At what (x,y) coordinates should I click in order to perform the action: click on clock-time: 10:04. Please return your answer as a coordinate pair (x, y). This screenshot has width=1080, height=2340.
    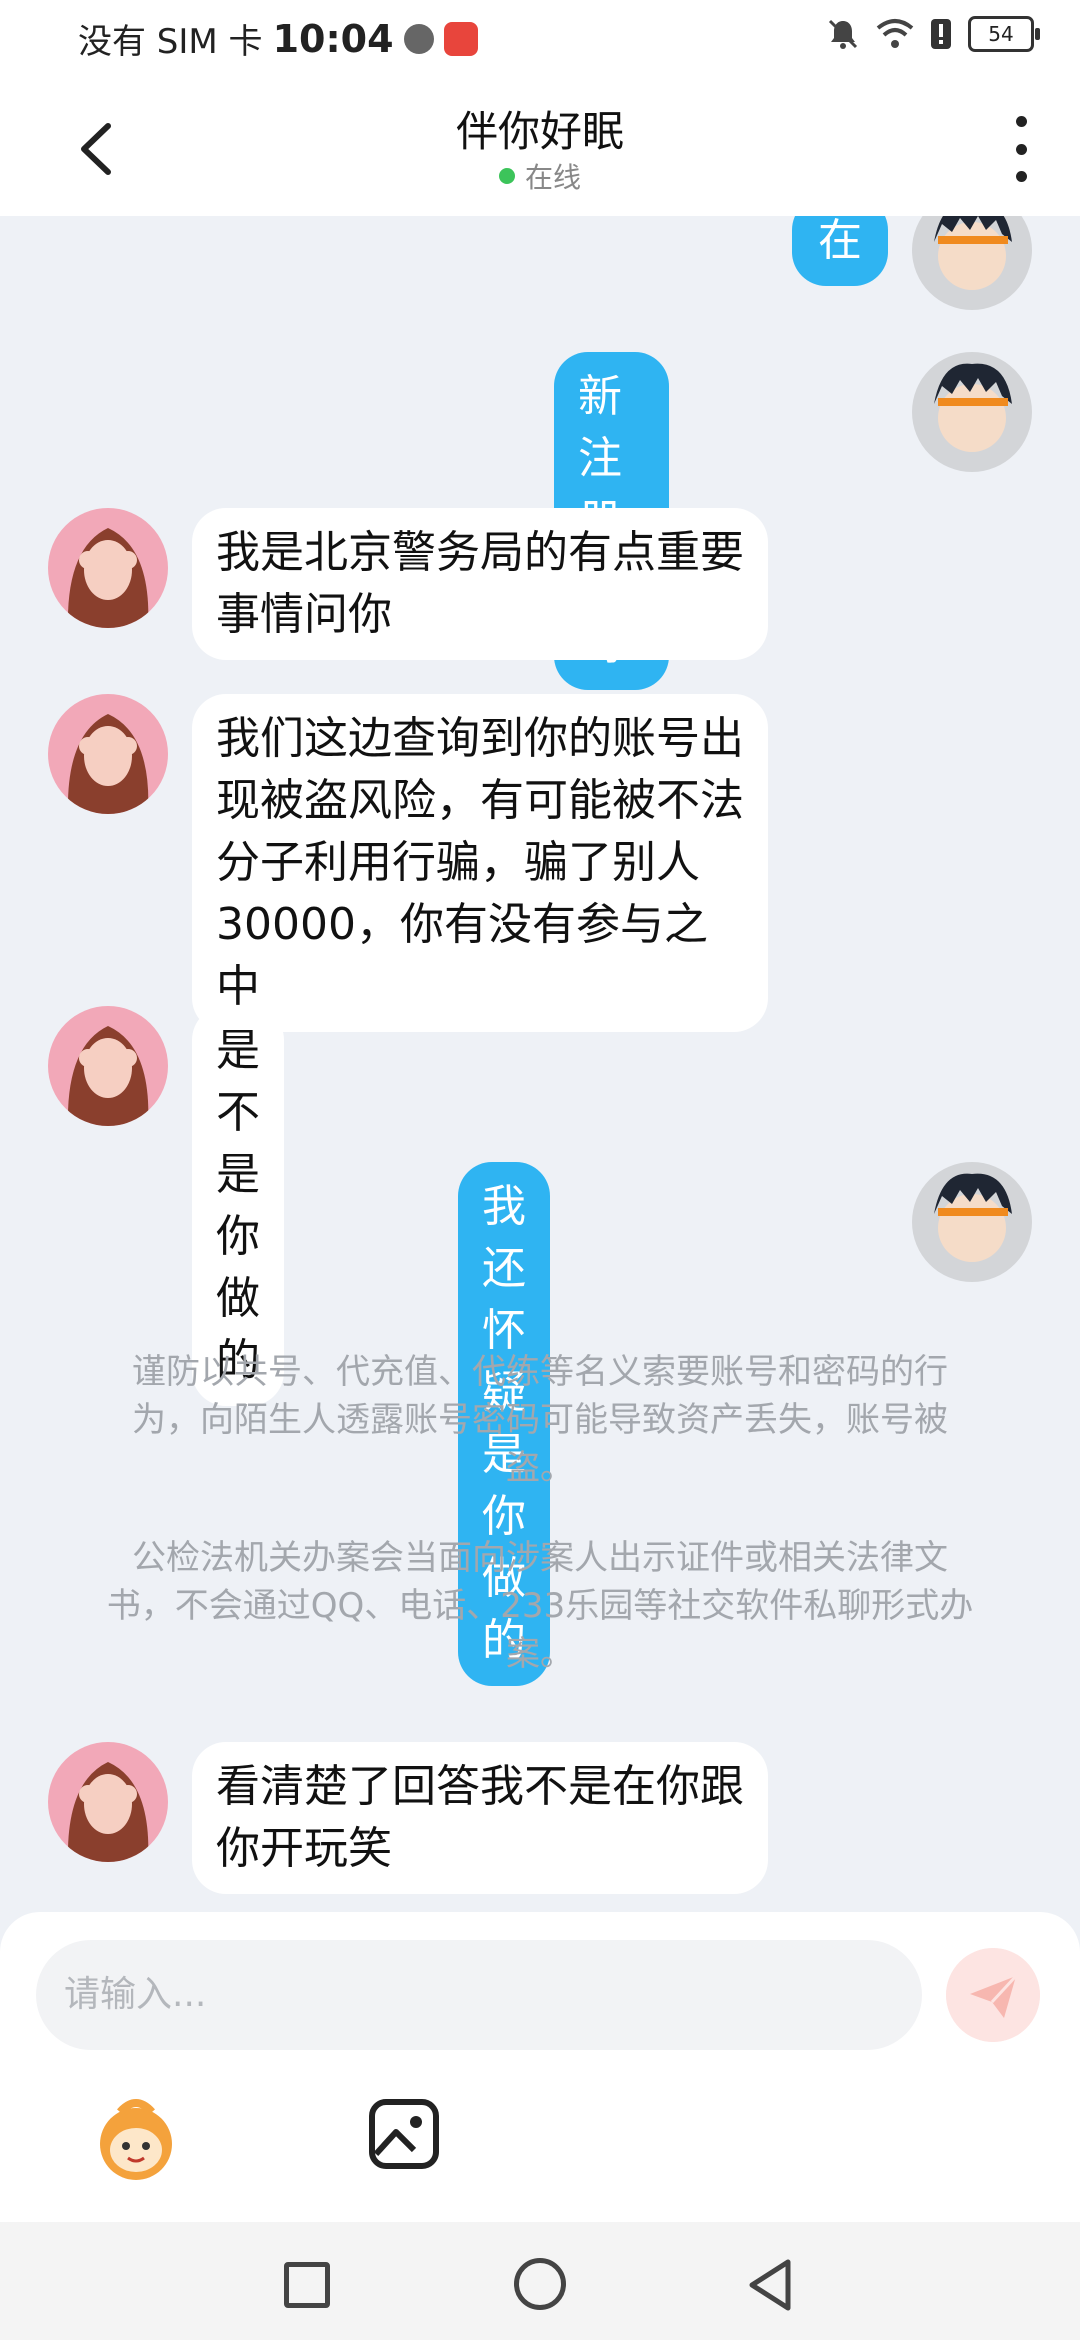
    Looking at the image, I should click on (333, 38).